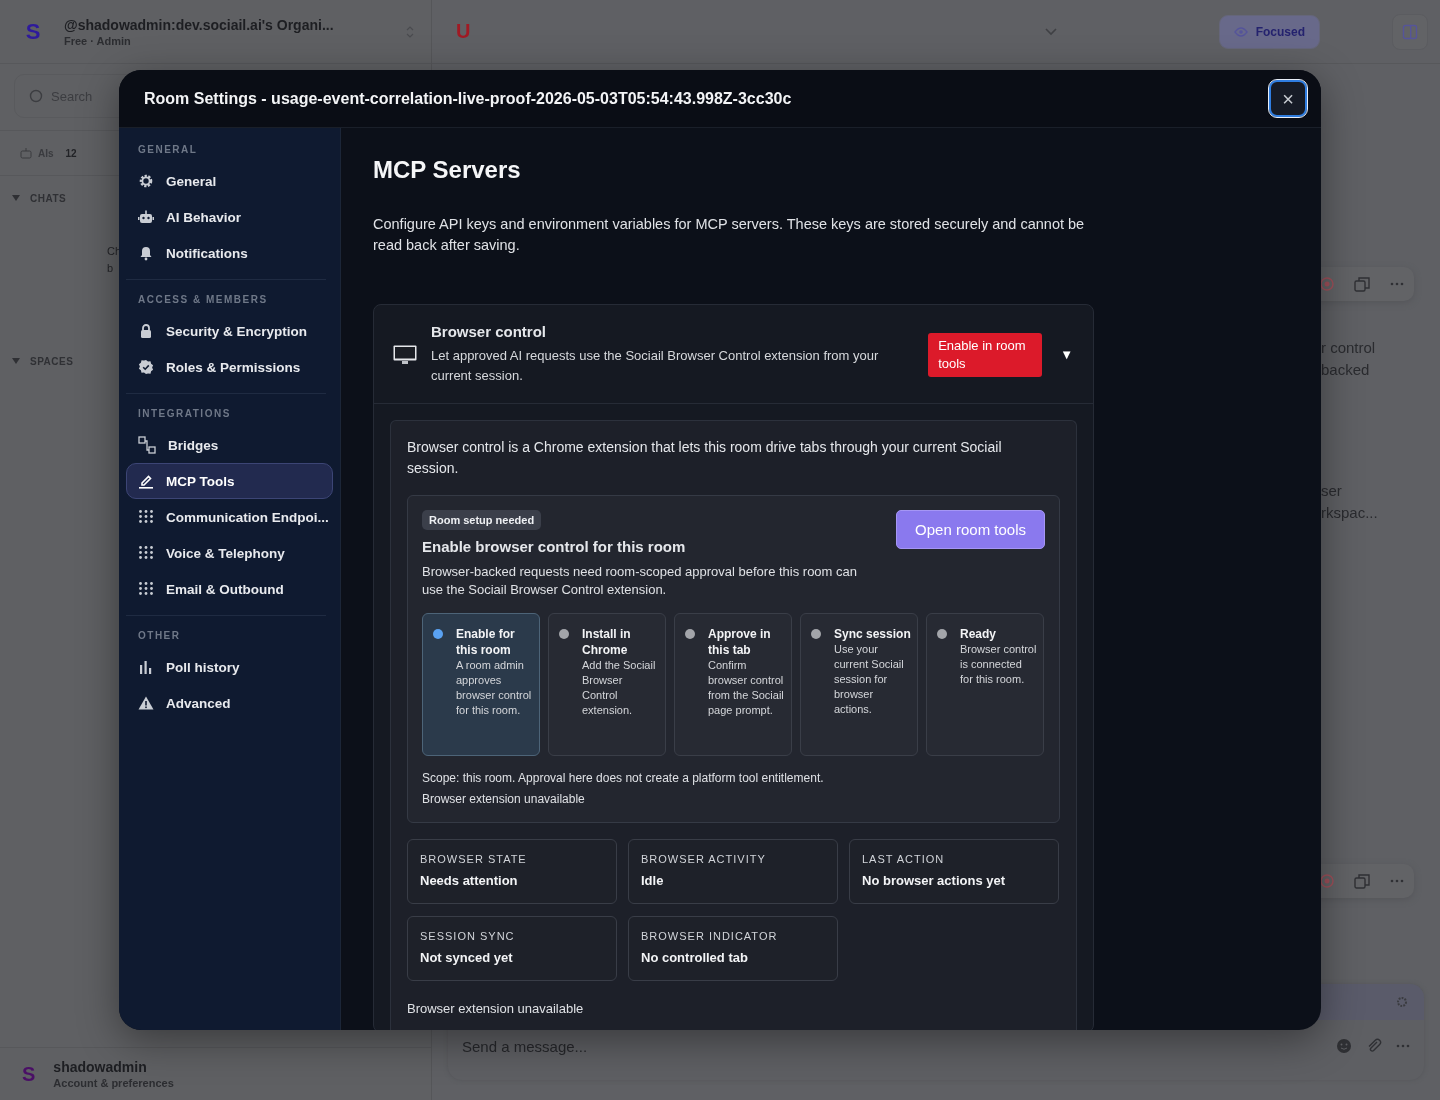 The image size is (1440, 1100). What do you see at coordinates (447, 170) in the screenshot?
I see `page-title: MCP Servers` at bounding box center [447, 170].